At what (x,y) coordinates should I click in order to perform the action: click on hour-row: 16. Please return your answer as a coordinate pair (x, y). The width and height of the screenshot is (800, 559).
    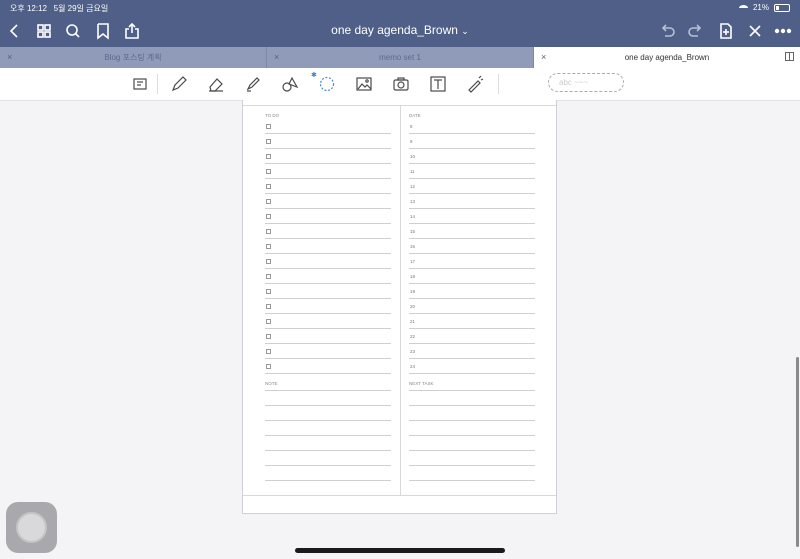
    Looking at the image, I should click on (472, 247).